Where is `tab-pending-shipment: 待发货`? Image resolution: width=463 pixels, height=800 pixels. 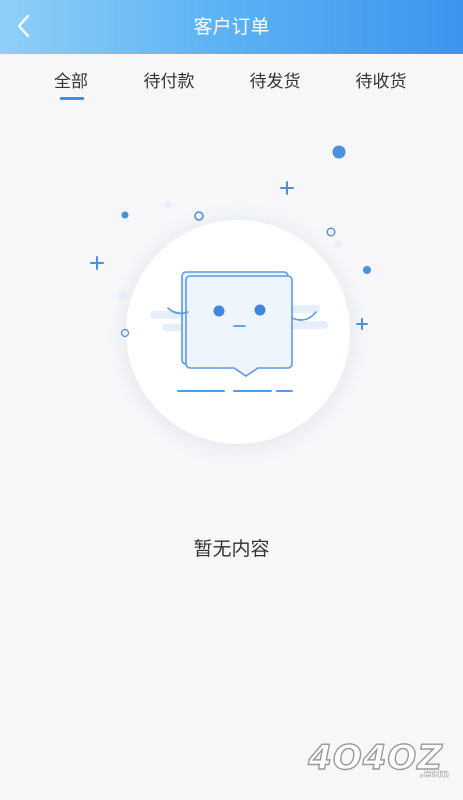 tab-pending-shipment: 待发货 is located at coordinates (275, 82).